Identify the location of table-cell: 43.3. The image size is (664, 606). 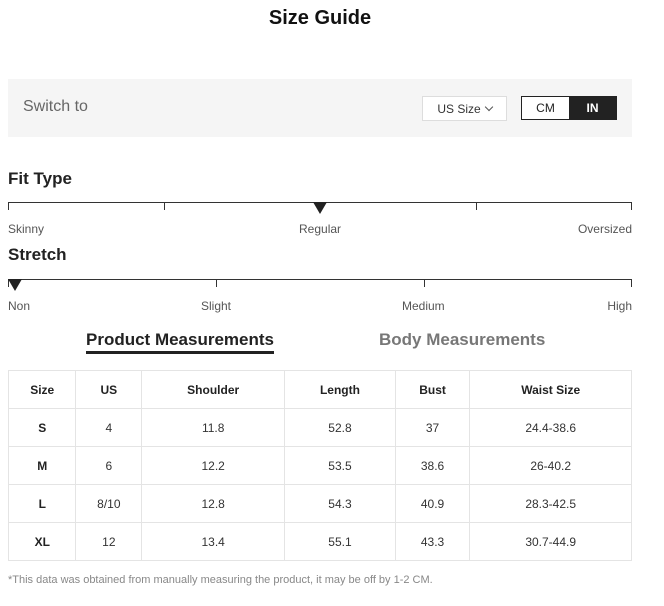
(432, 541).